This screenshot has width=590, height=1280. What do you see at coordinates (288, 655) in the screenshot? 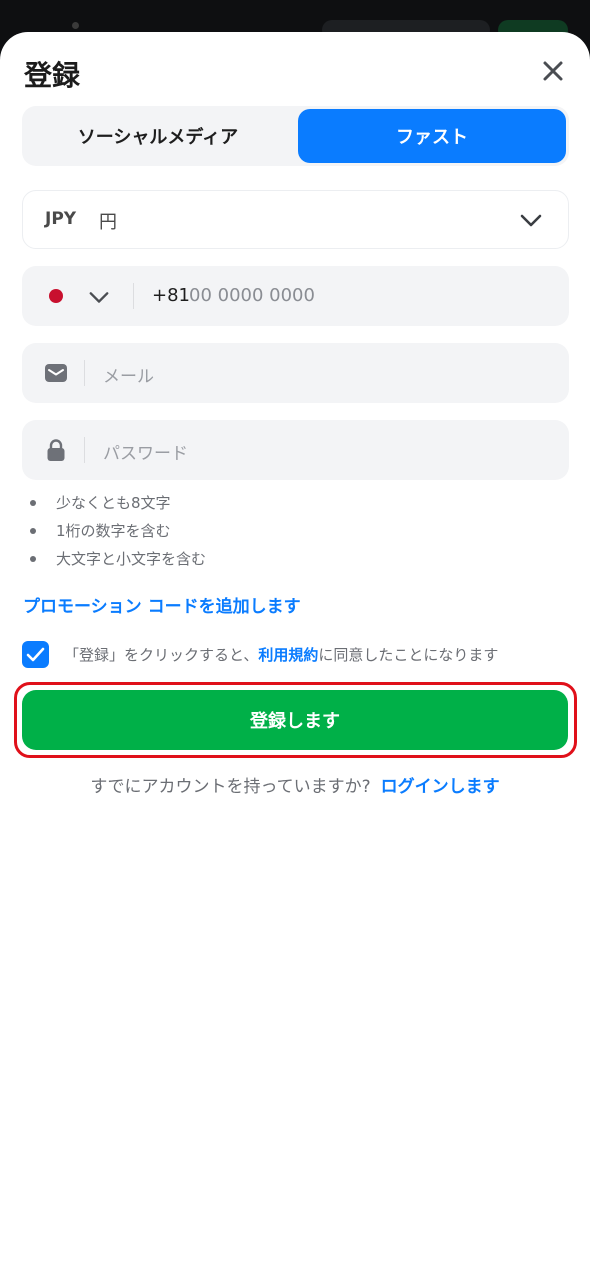
I see `terms-link: 利用規約` at bounding box center [288, 655].